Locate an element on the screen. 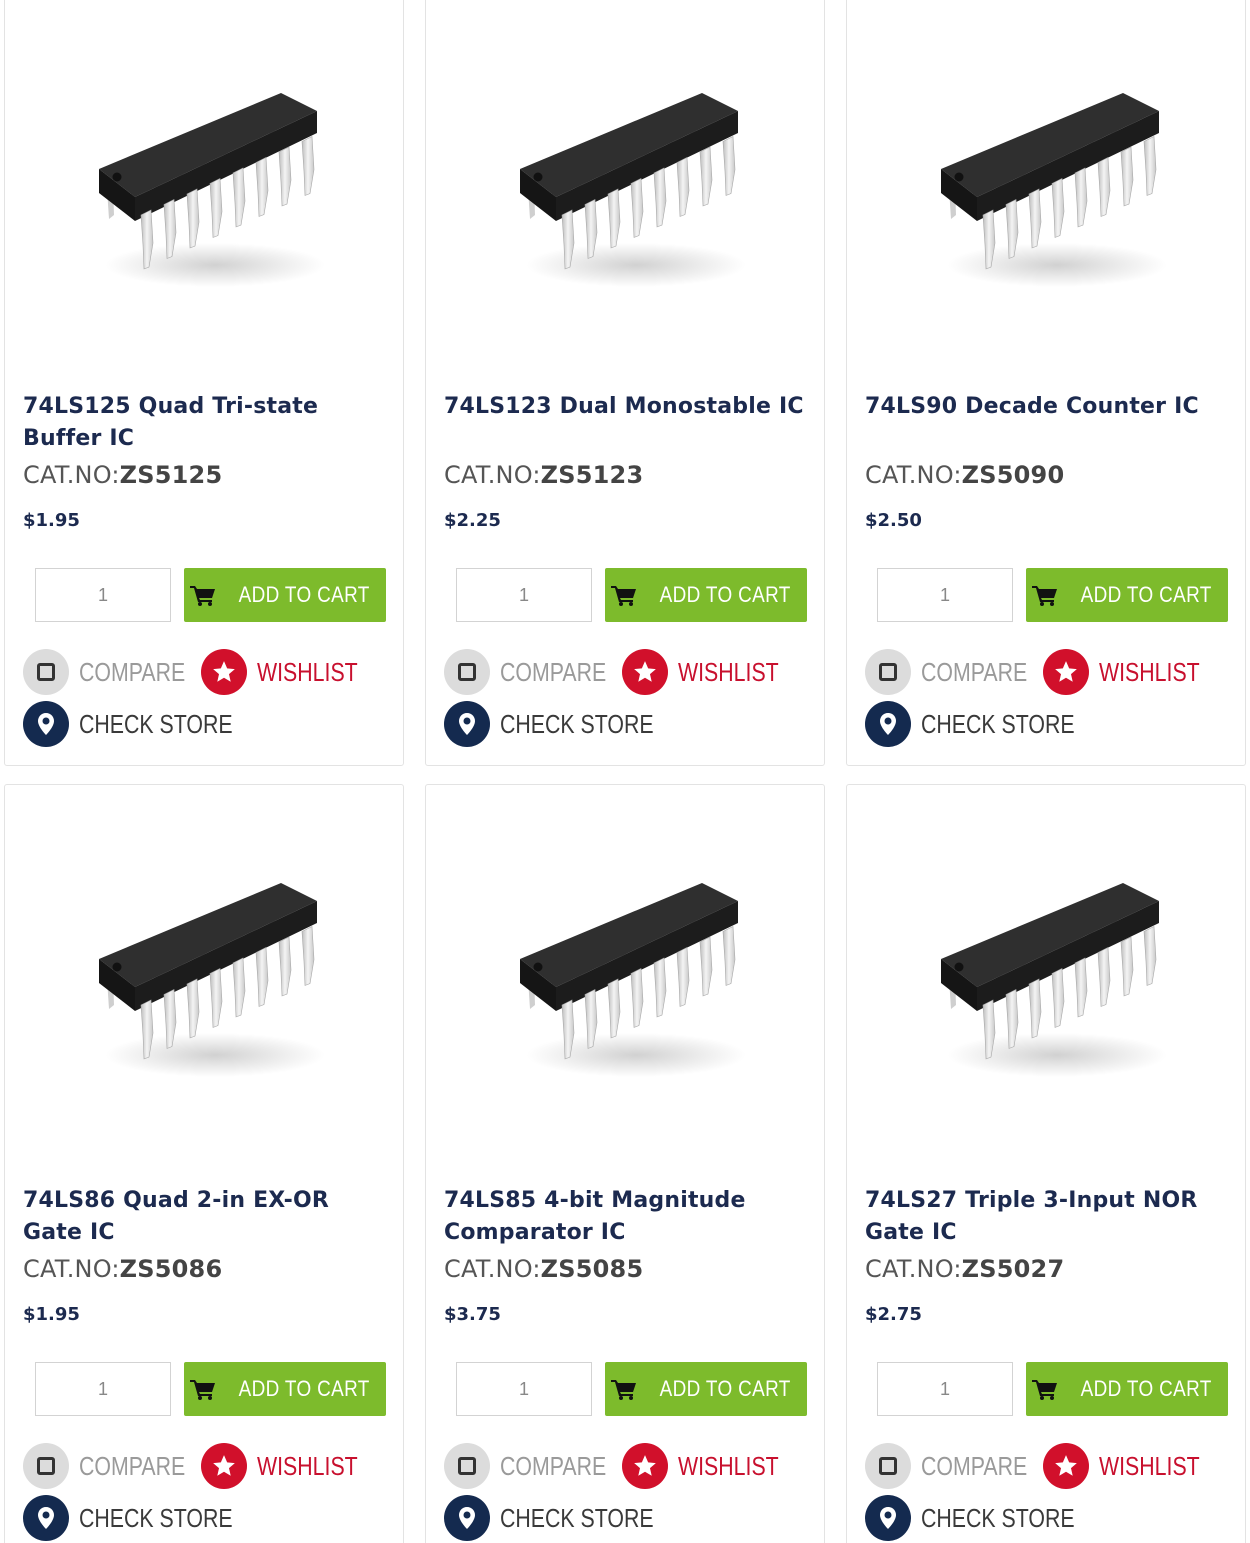 The height and width of the screenshot is (1543, 1250). catalog-number: CAT.NO:ZS5123 is located at coordinates (543, 475).